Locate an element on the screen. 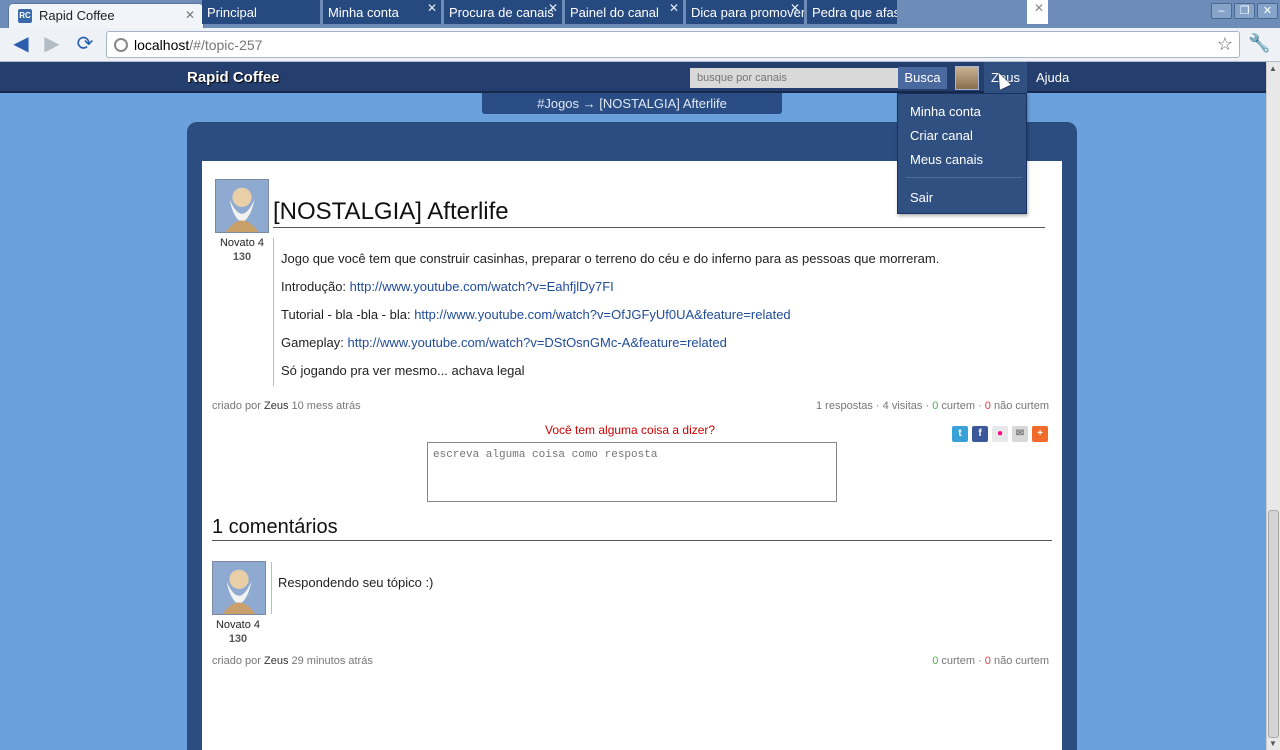 The height and width of the screenshot is (750, 1280). twitter-icon: t is located at coordinates (960, 434).